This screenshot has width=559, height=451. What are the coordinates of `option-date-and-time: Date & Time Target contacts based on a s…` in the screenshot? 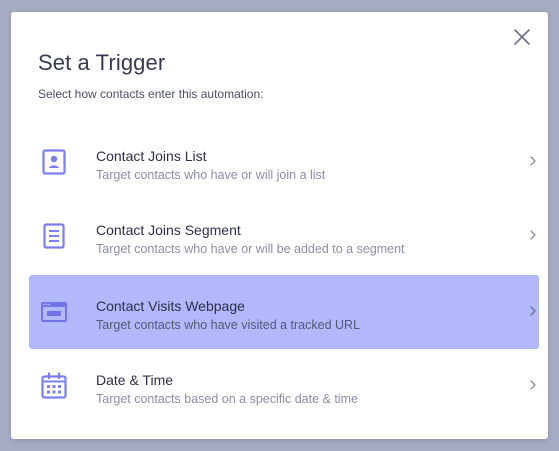 It's located at (284, 386).